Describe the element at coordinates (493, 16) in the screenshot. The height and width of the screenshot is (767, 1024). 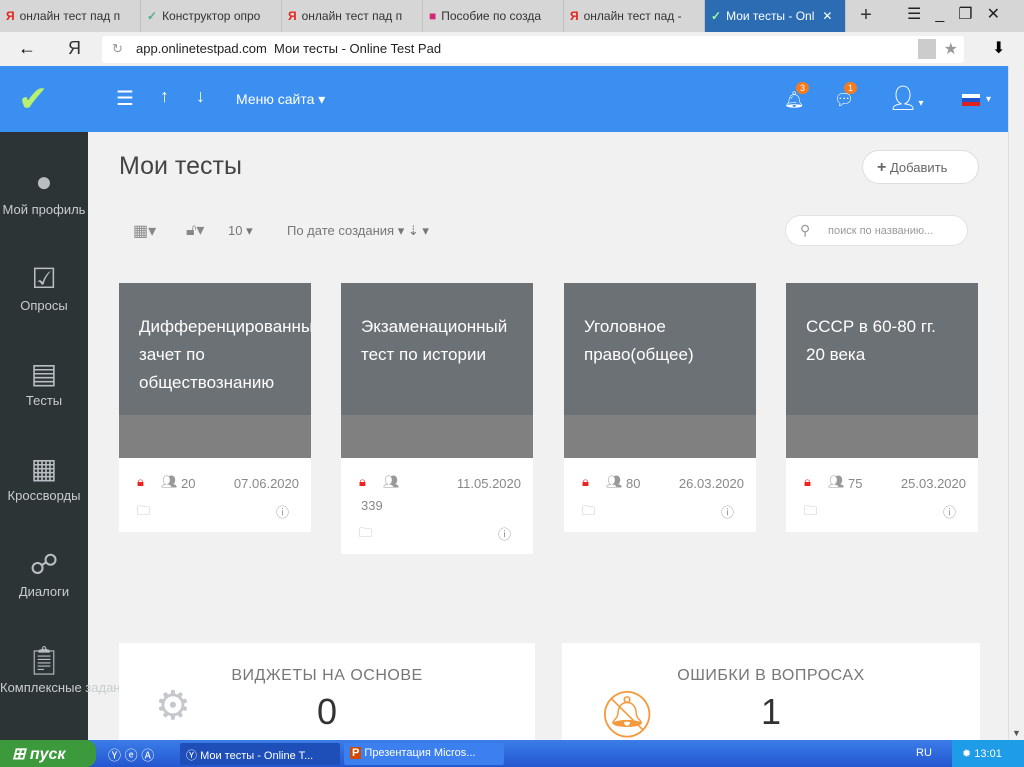
I see `tab: ■ Пособие по созда` at that location.